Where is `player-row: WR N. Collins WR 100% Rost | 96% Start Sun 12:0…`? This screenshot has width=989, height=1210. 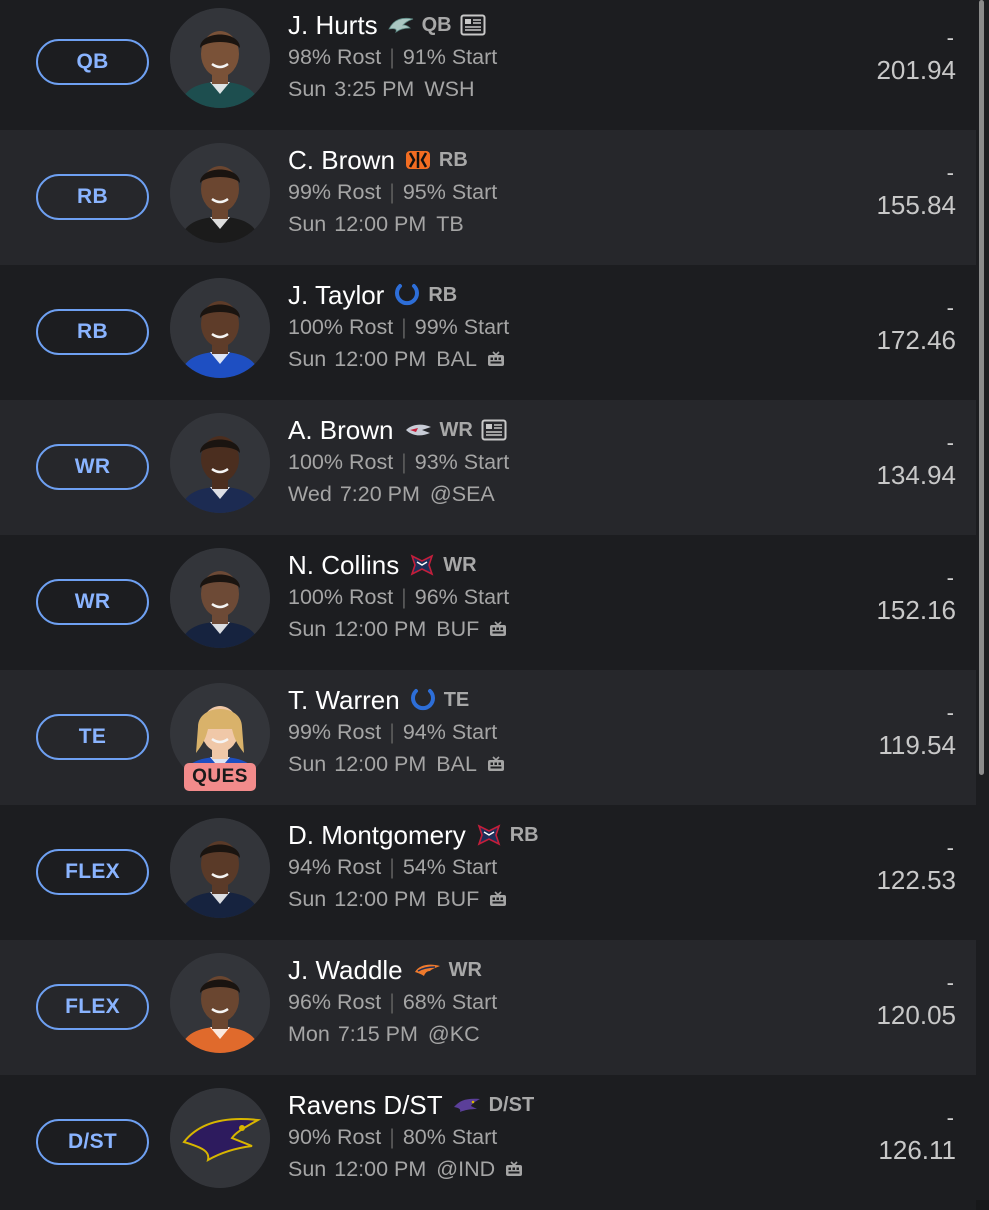 player-row: WR N. Collins WR 100% Rost | 96% Start Sun 12:0… is located at coordinates (488, 602).